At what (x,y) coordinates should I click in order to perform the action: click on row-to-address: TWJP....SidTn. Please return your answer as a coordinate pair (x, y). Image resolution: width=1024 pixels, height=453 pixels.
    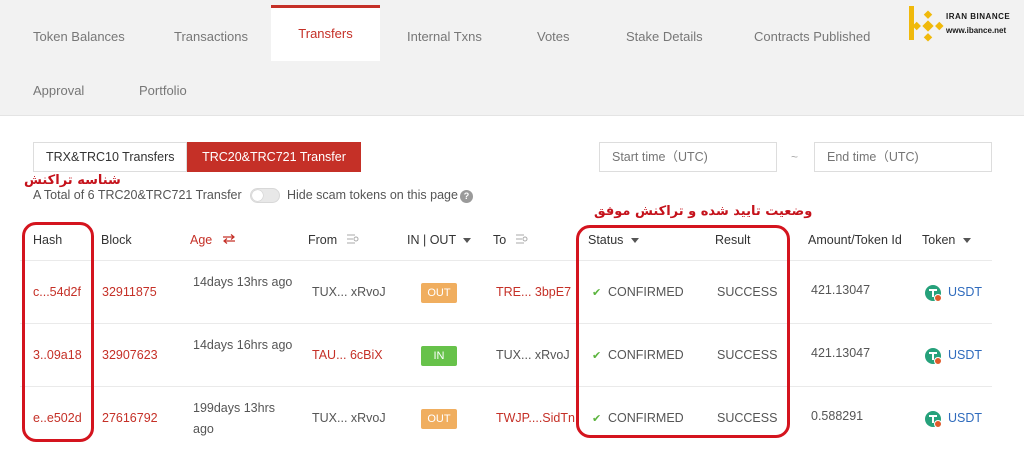
    Looking at the image, I should click on (535, 418).